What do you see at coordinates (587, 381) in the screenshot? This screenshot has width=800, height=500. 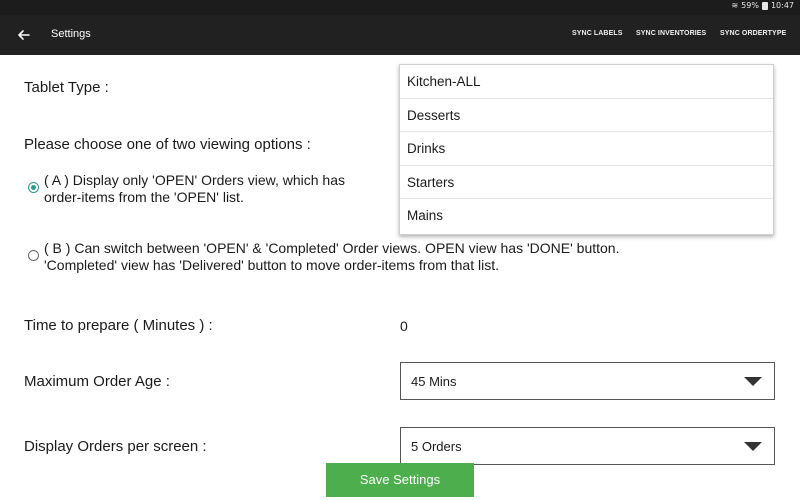 I see `max-order-age-select: 45 Mins` at bounding box center [587, 381].